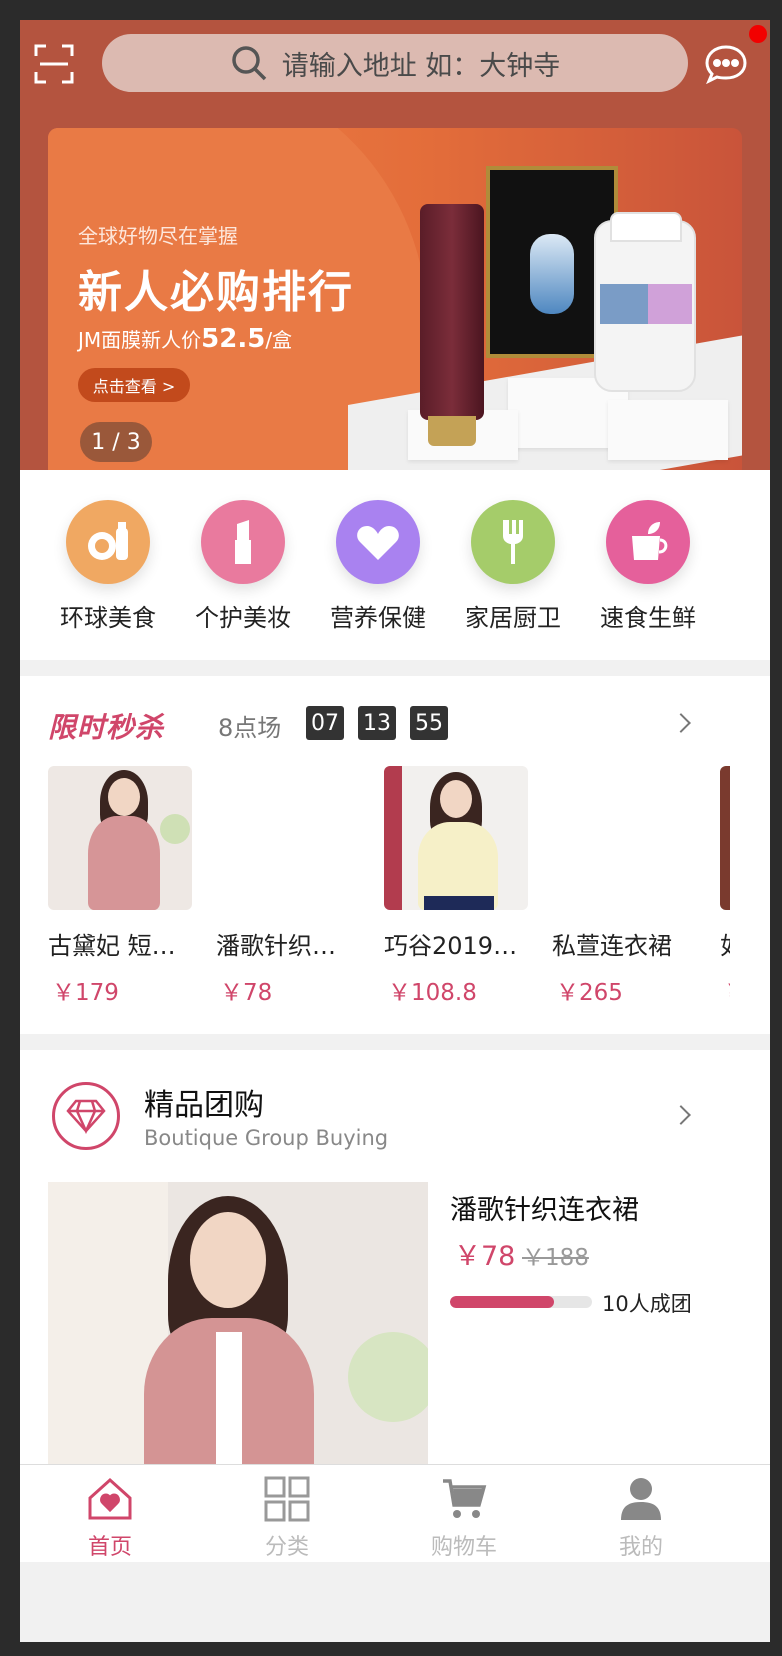 This screenshot has width=782, height=1656. Describe the element at coordinates (106, 727) in the screenshot. I see `flash-sale-title: 限时秒杀` at that location.